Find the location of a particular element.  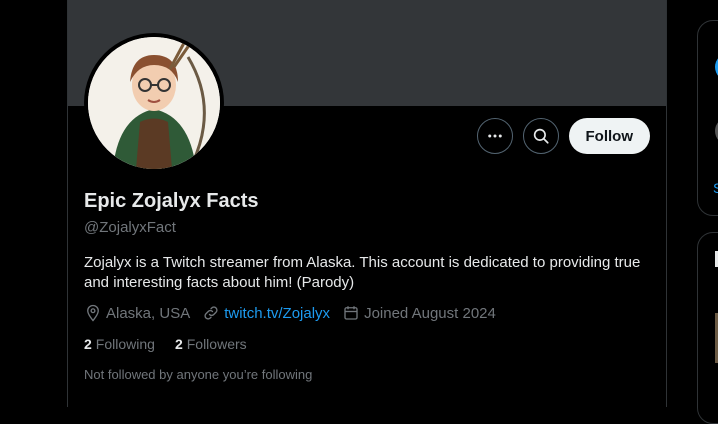

search-icon is located at coordinates (541, 136).